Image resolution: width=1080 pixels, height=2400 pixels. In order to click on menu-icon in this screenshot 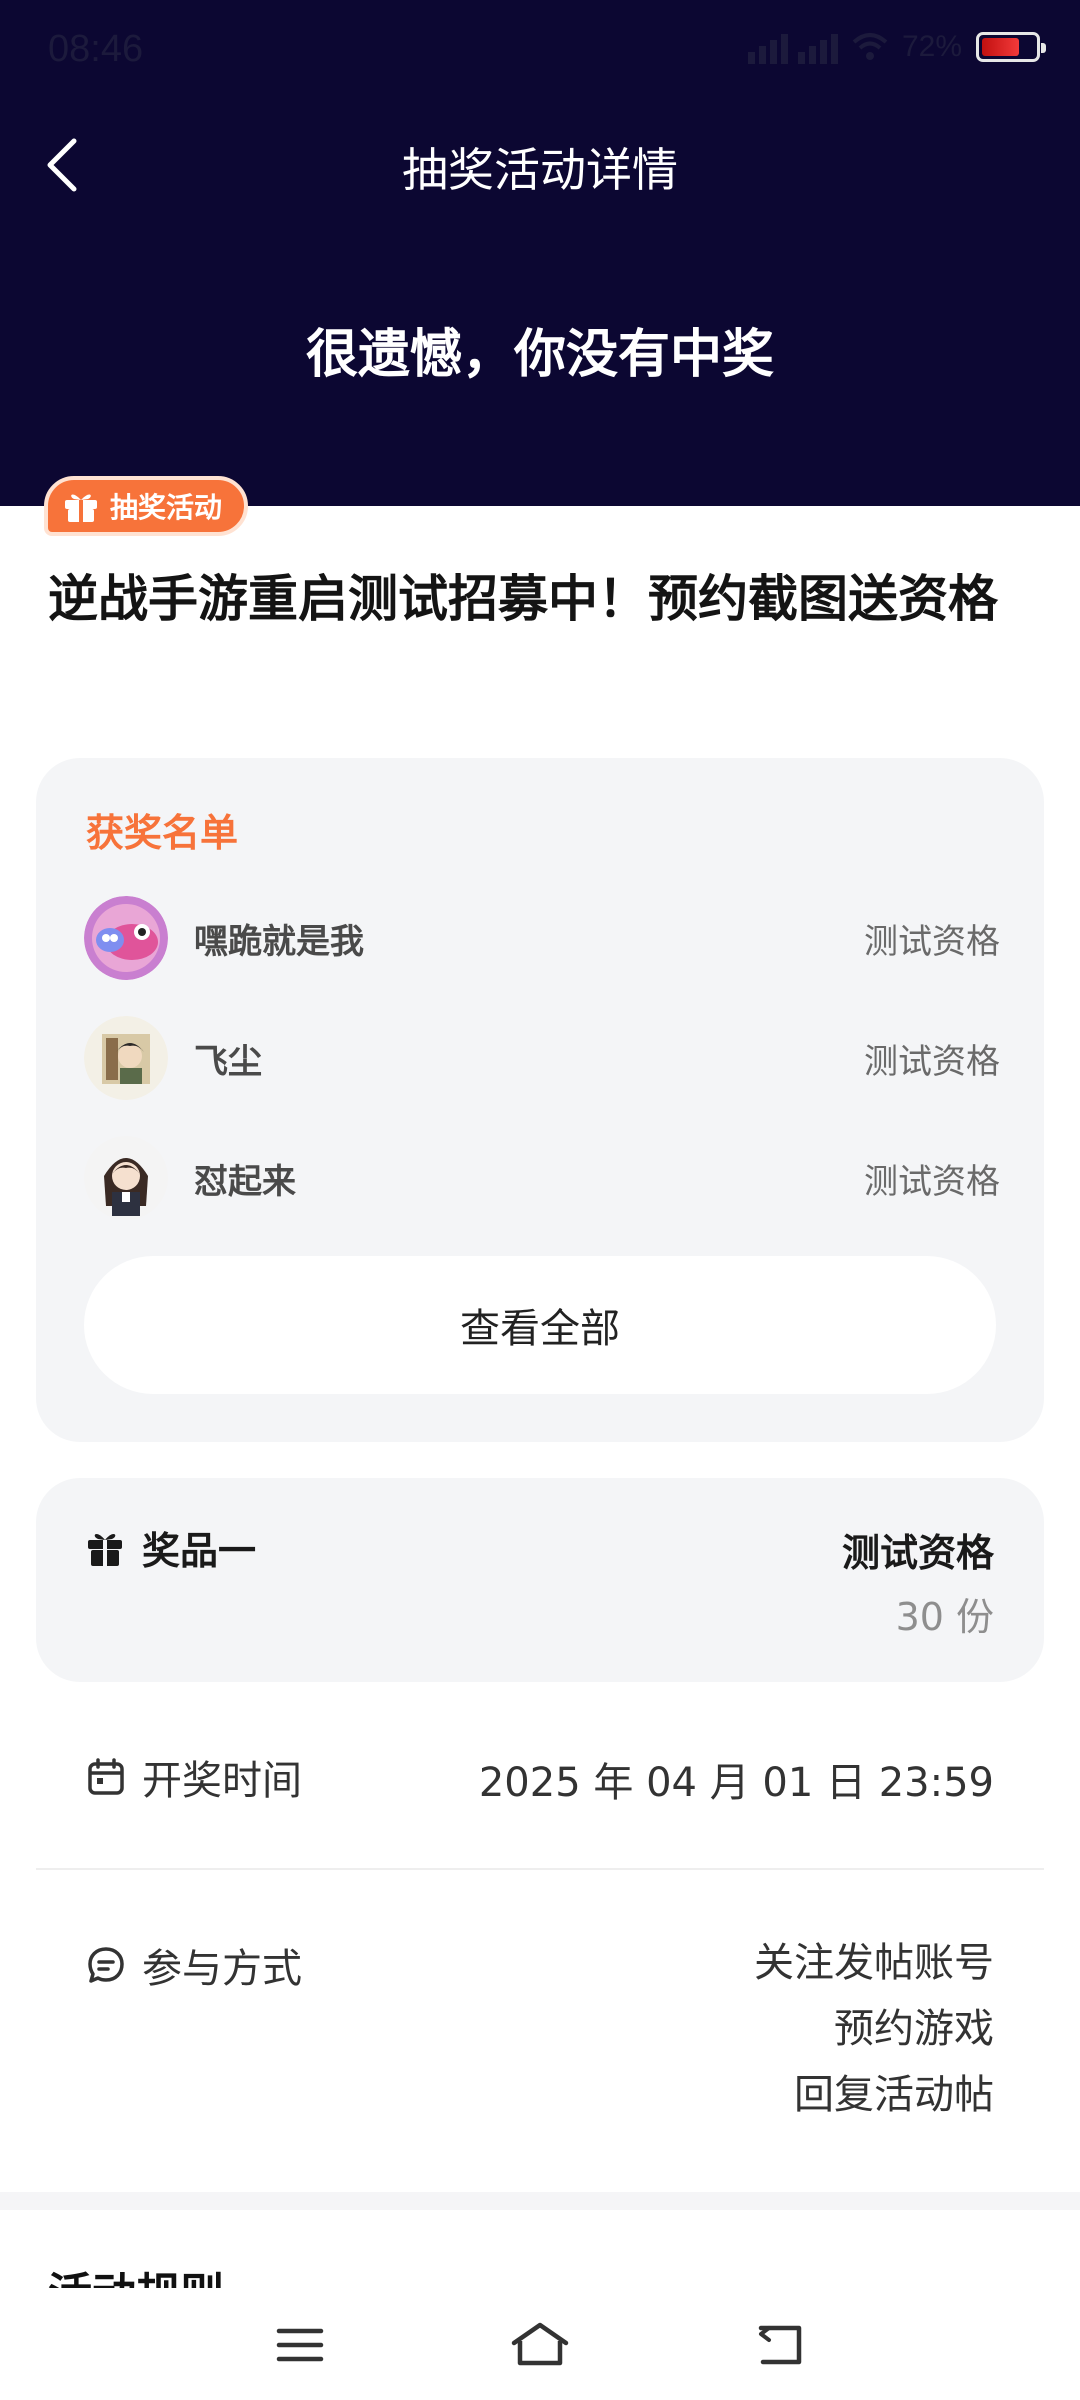, I will do `click(300, 2345)`.